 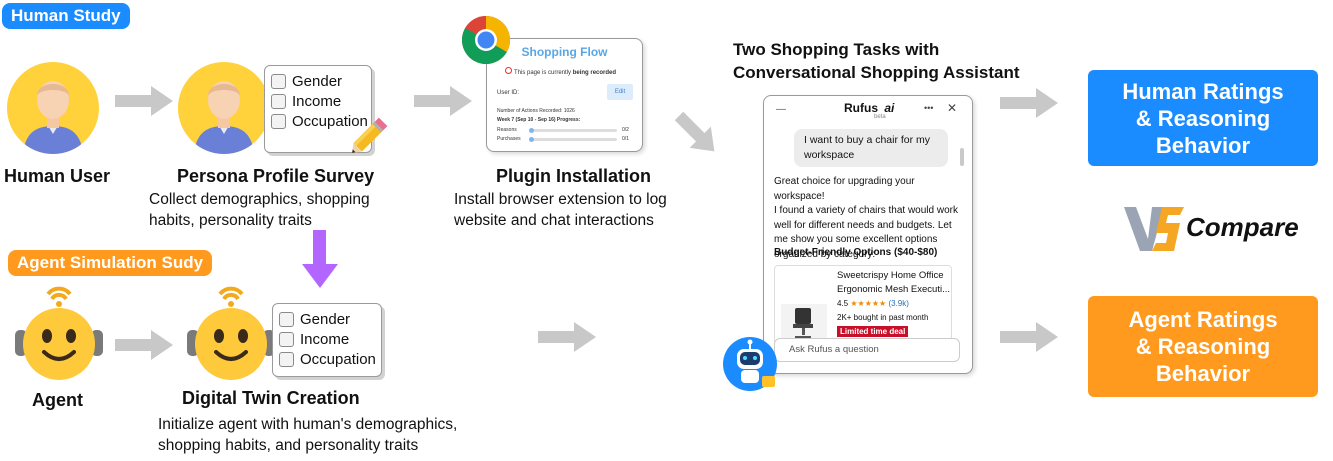 I want to click on robot-assistant-icon, so click(x=750, y=364).